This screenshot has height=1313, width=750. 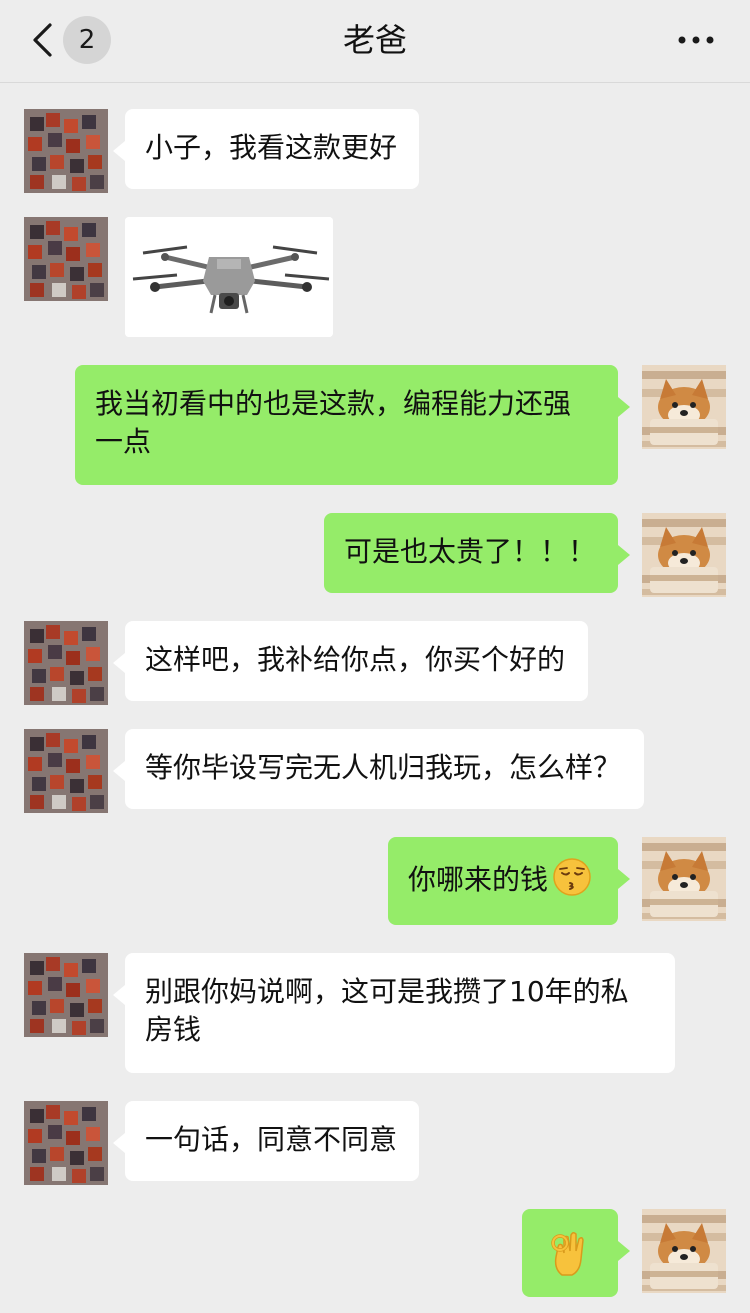 I want to click on message-bubble-outgoing, so click(x=576, y=1253).